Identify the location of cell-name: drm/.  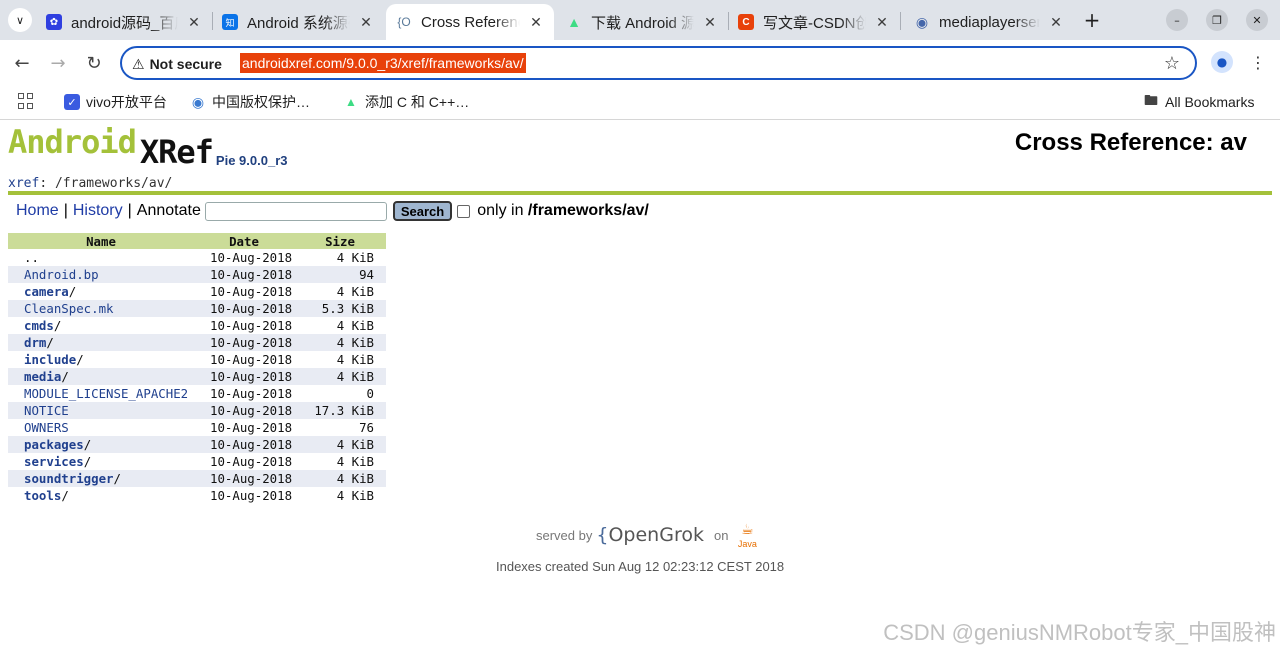
(101, 342).